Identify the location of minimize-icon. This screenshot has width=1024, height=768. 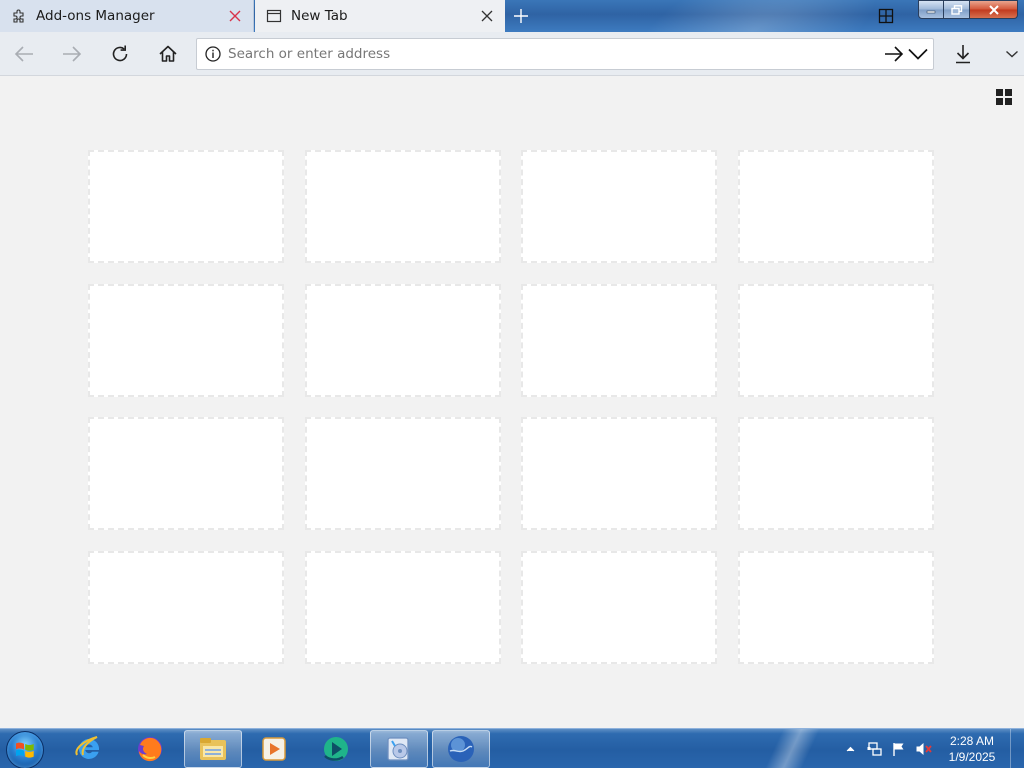
(931, 11).